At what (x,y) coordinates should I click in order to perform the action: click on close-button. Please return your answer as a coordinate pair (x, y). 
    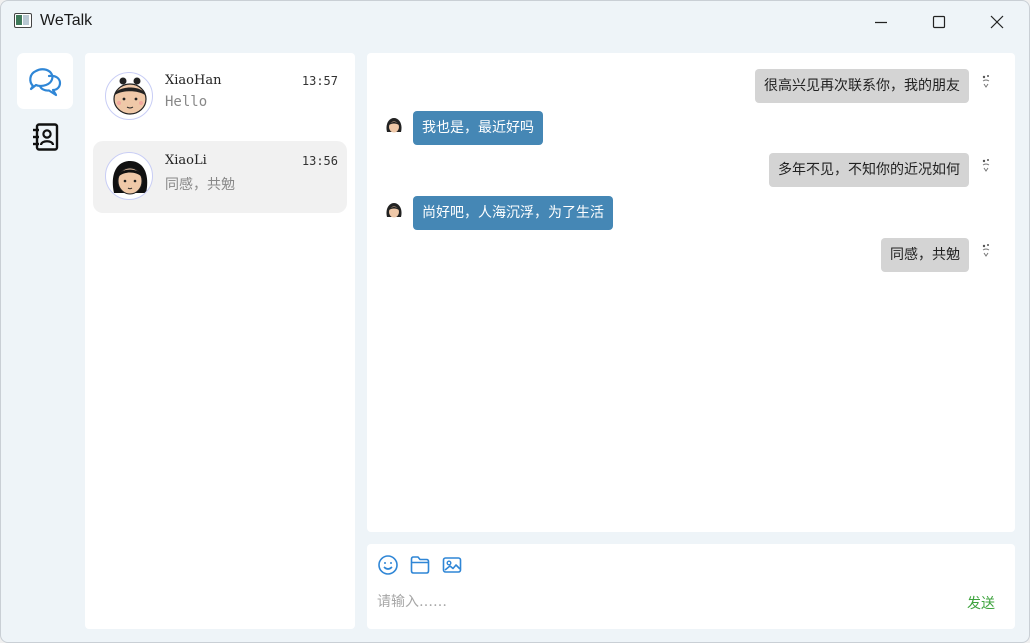
    Looking at the image, I should click on (997, 22).